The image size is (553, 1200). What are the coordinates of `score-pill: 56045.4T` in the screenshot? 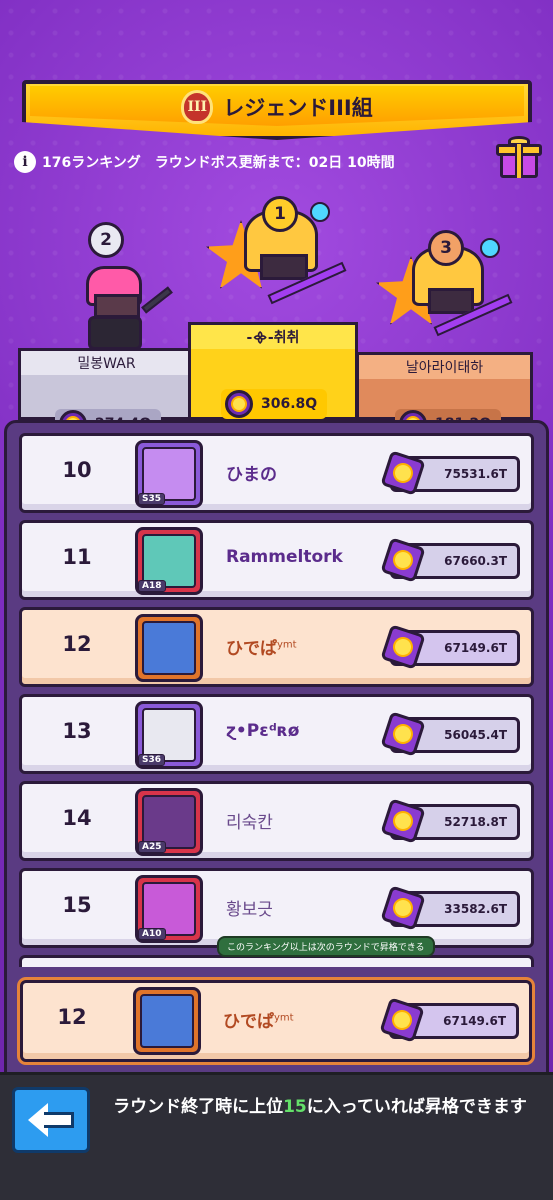 It's located at (450, 734).